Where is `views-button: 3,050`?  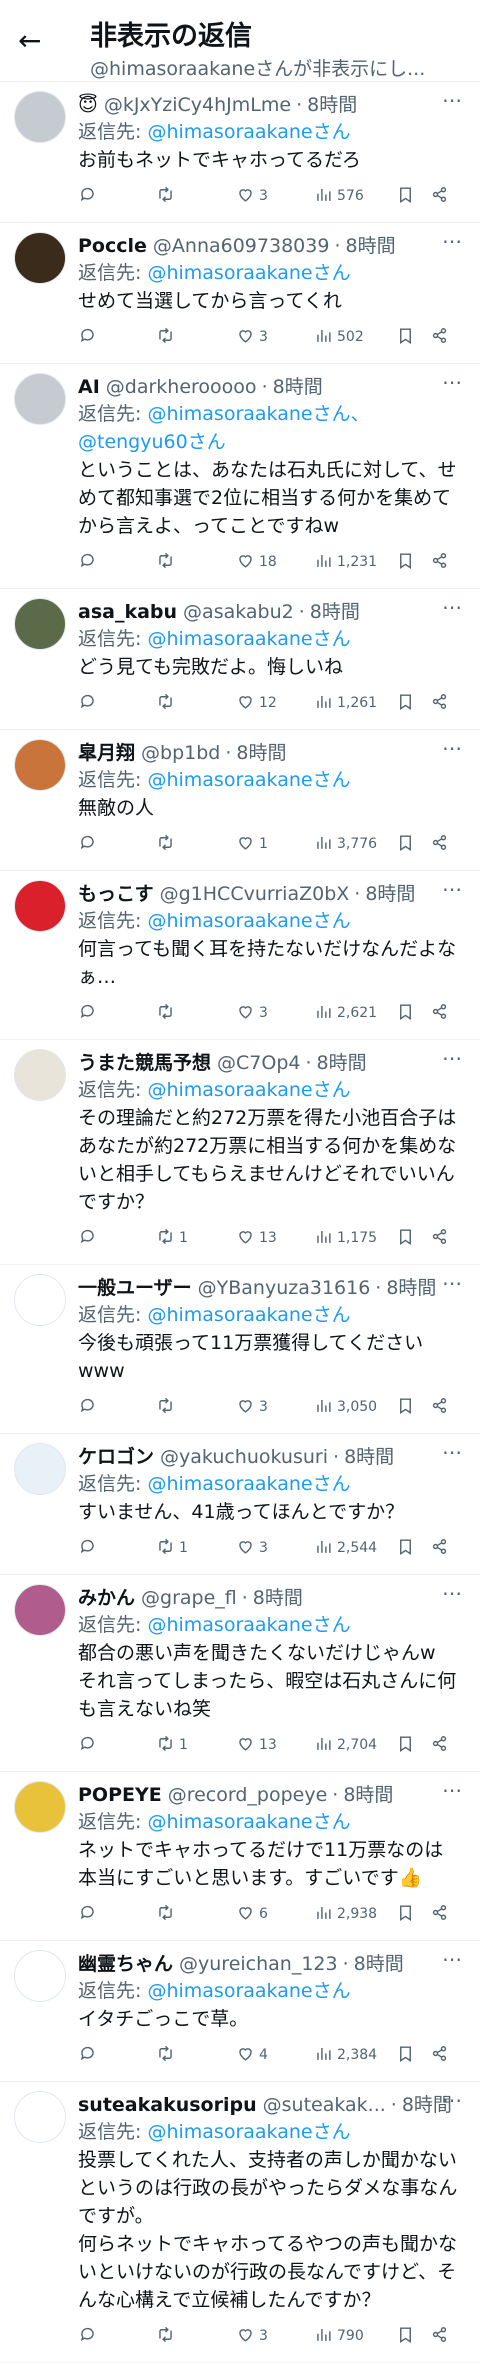
views-button: 3,050 is located at coordinates (355, 1407).